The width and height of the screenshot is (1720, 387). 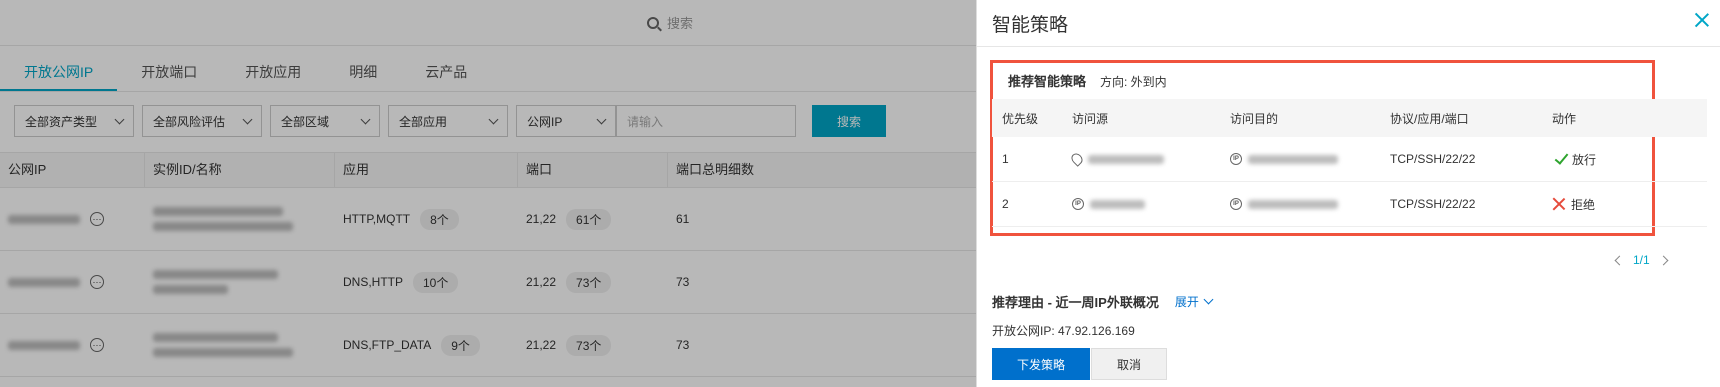 I want to click on open-public-ip: 开放公网IP: 47.92.126.169, so click(x=1063, y=331).